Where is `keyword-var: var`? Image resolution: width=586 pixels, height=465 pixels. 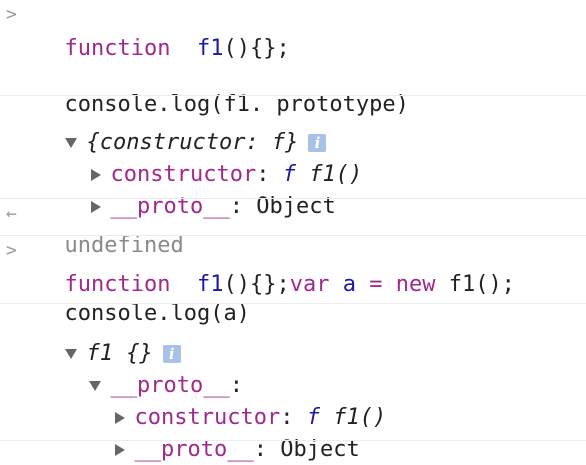 keyword-var: var is located at coordinates (309, 284).